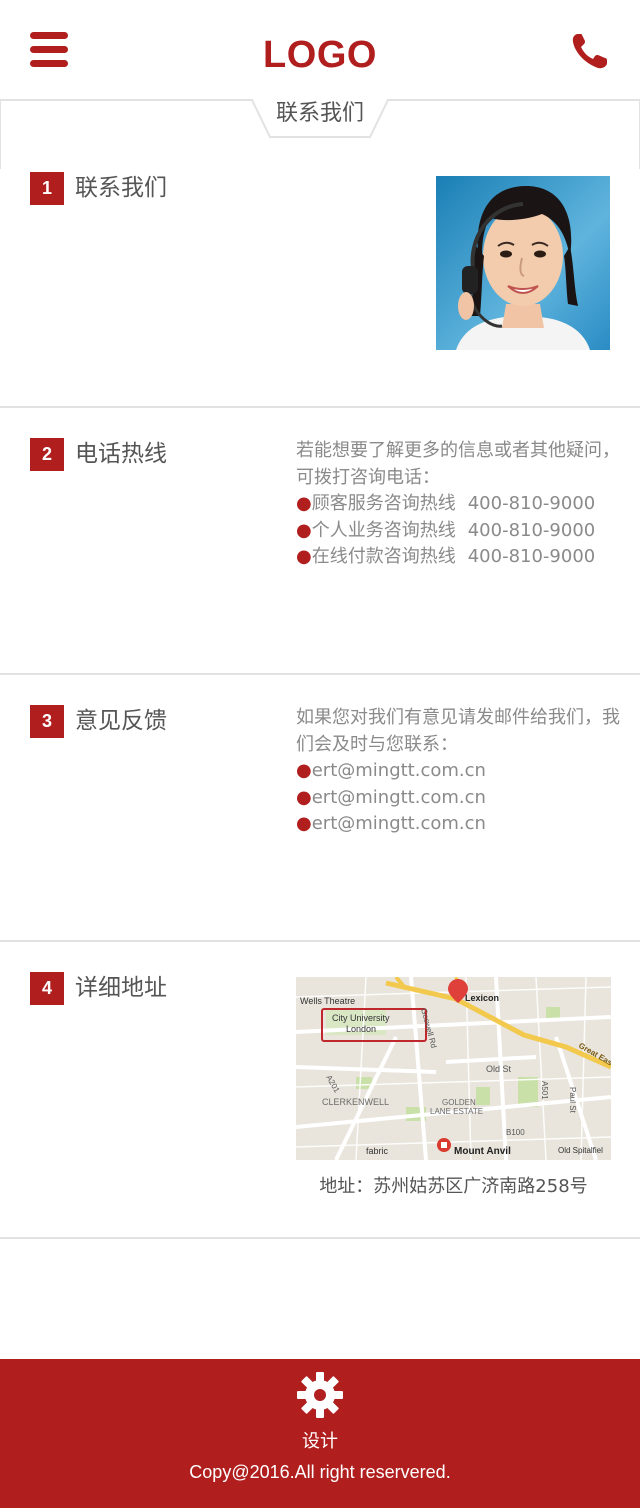 This screenshot has width=640, height=1508. I want to click on svg-text: London, so click(361, 1029).